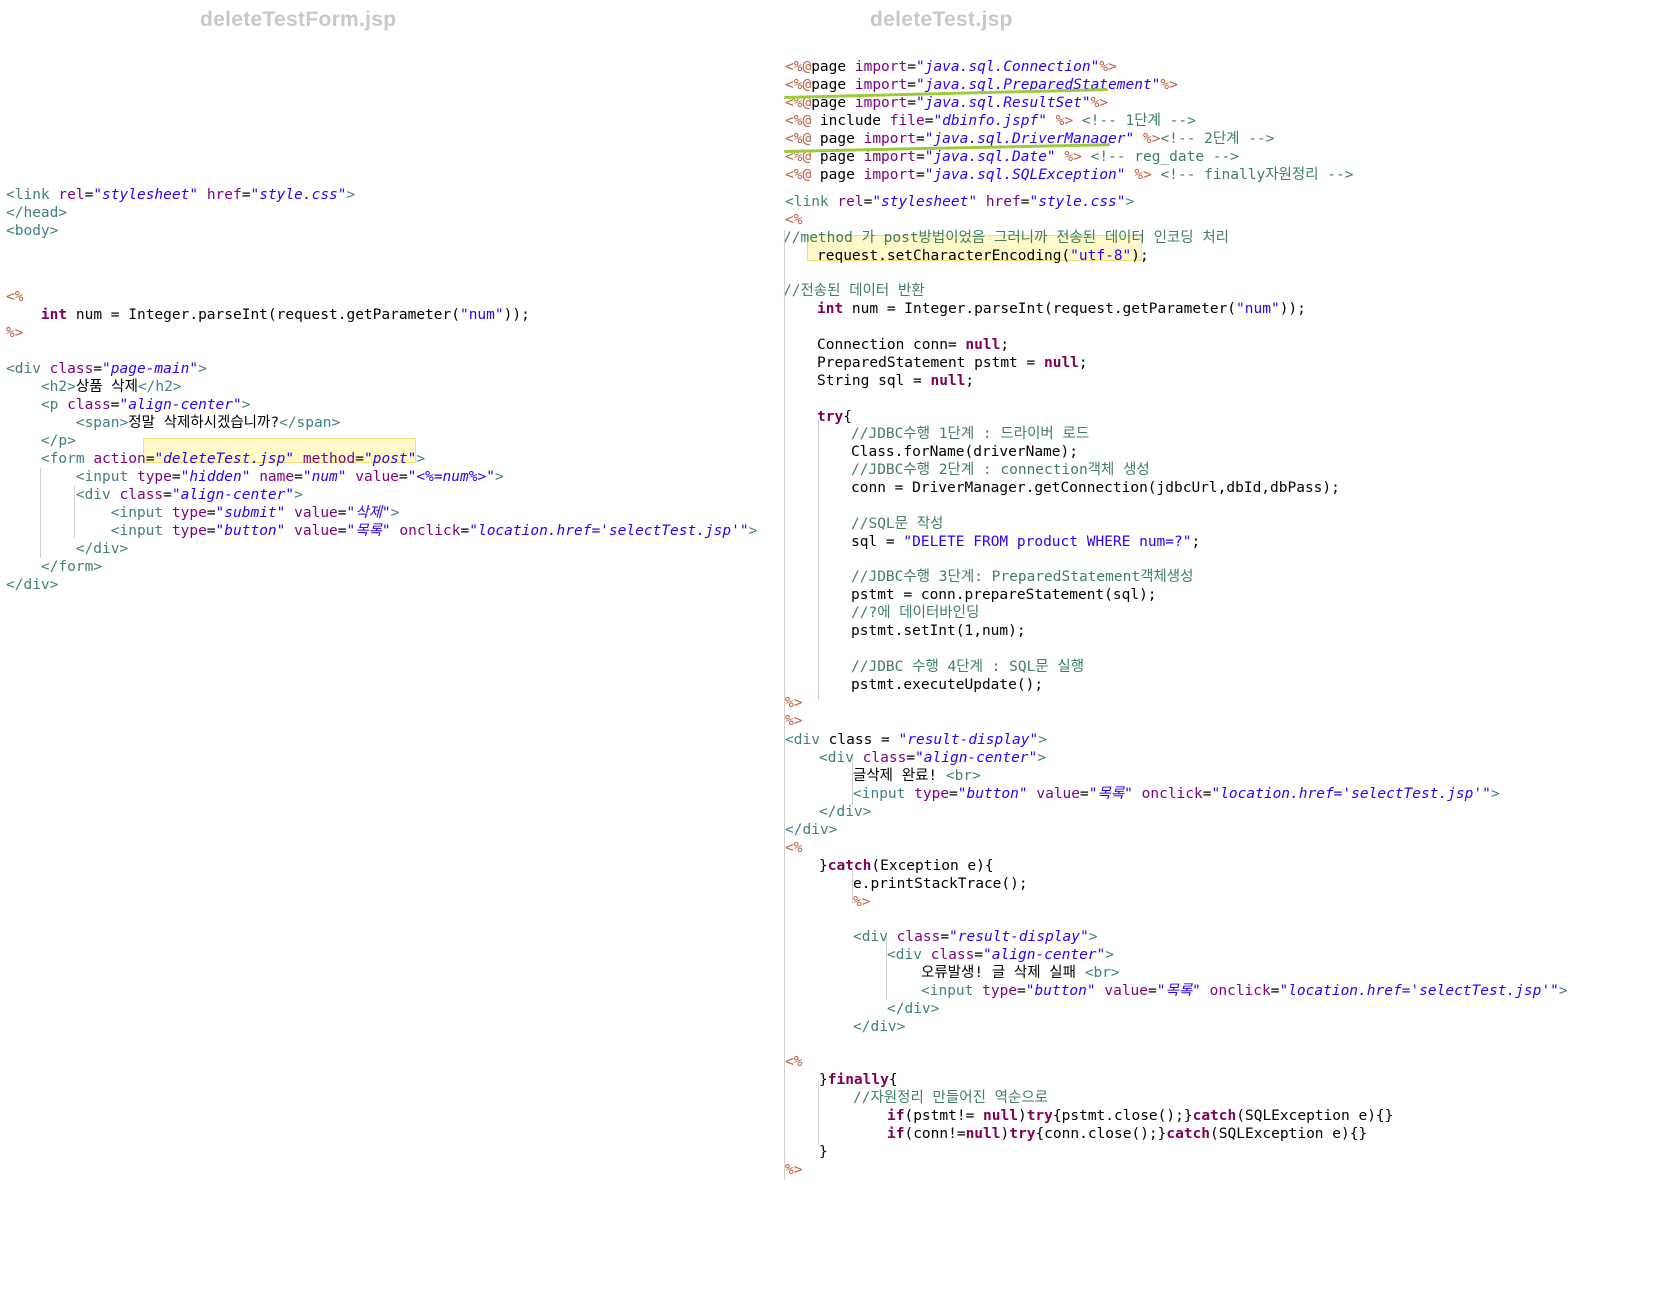 The image size is (1667, 1292). Describe the element at coordinates (1022, 577) in the screenshot. I see `code-line: //JDBC수행 3단계: PreparedStatement객체생성` at that location.